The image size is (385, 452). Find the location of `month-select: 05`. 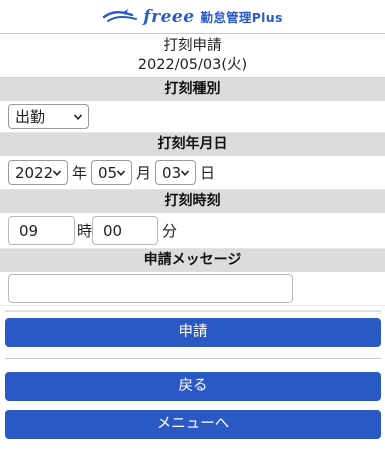

month-select: 05 is located at coordinates (112, 172).